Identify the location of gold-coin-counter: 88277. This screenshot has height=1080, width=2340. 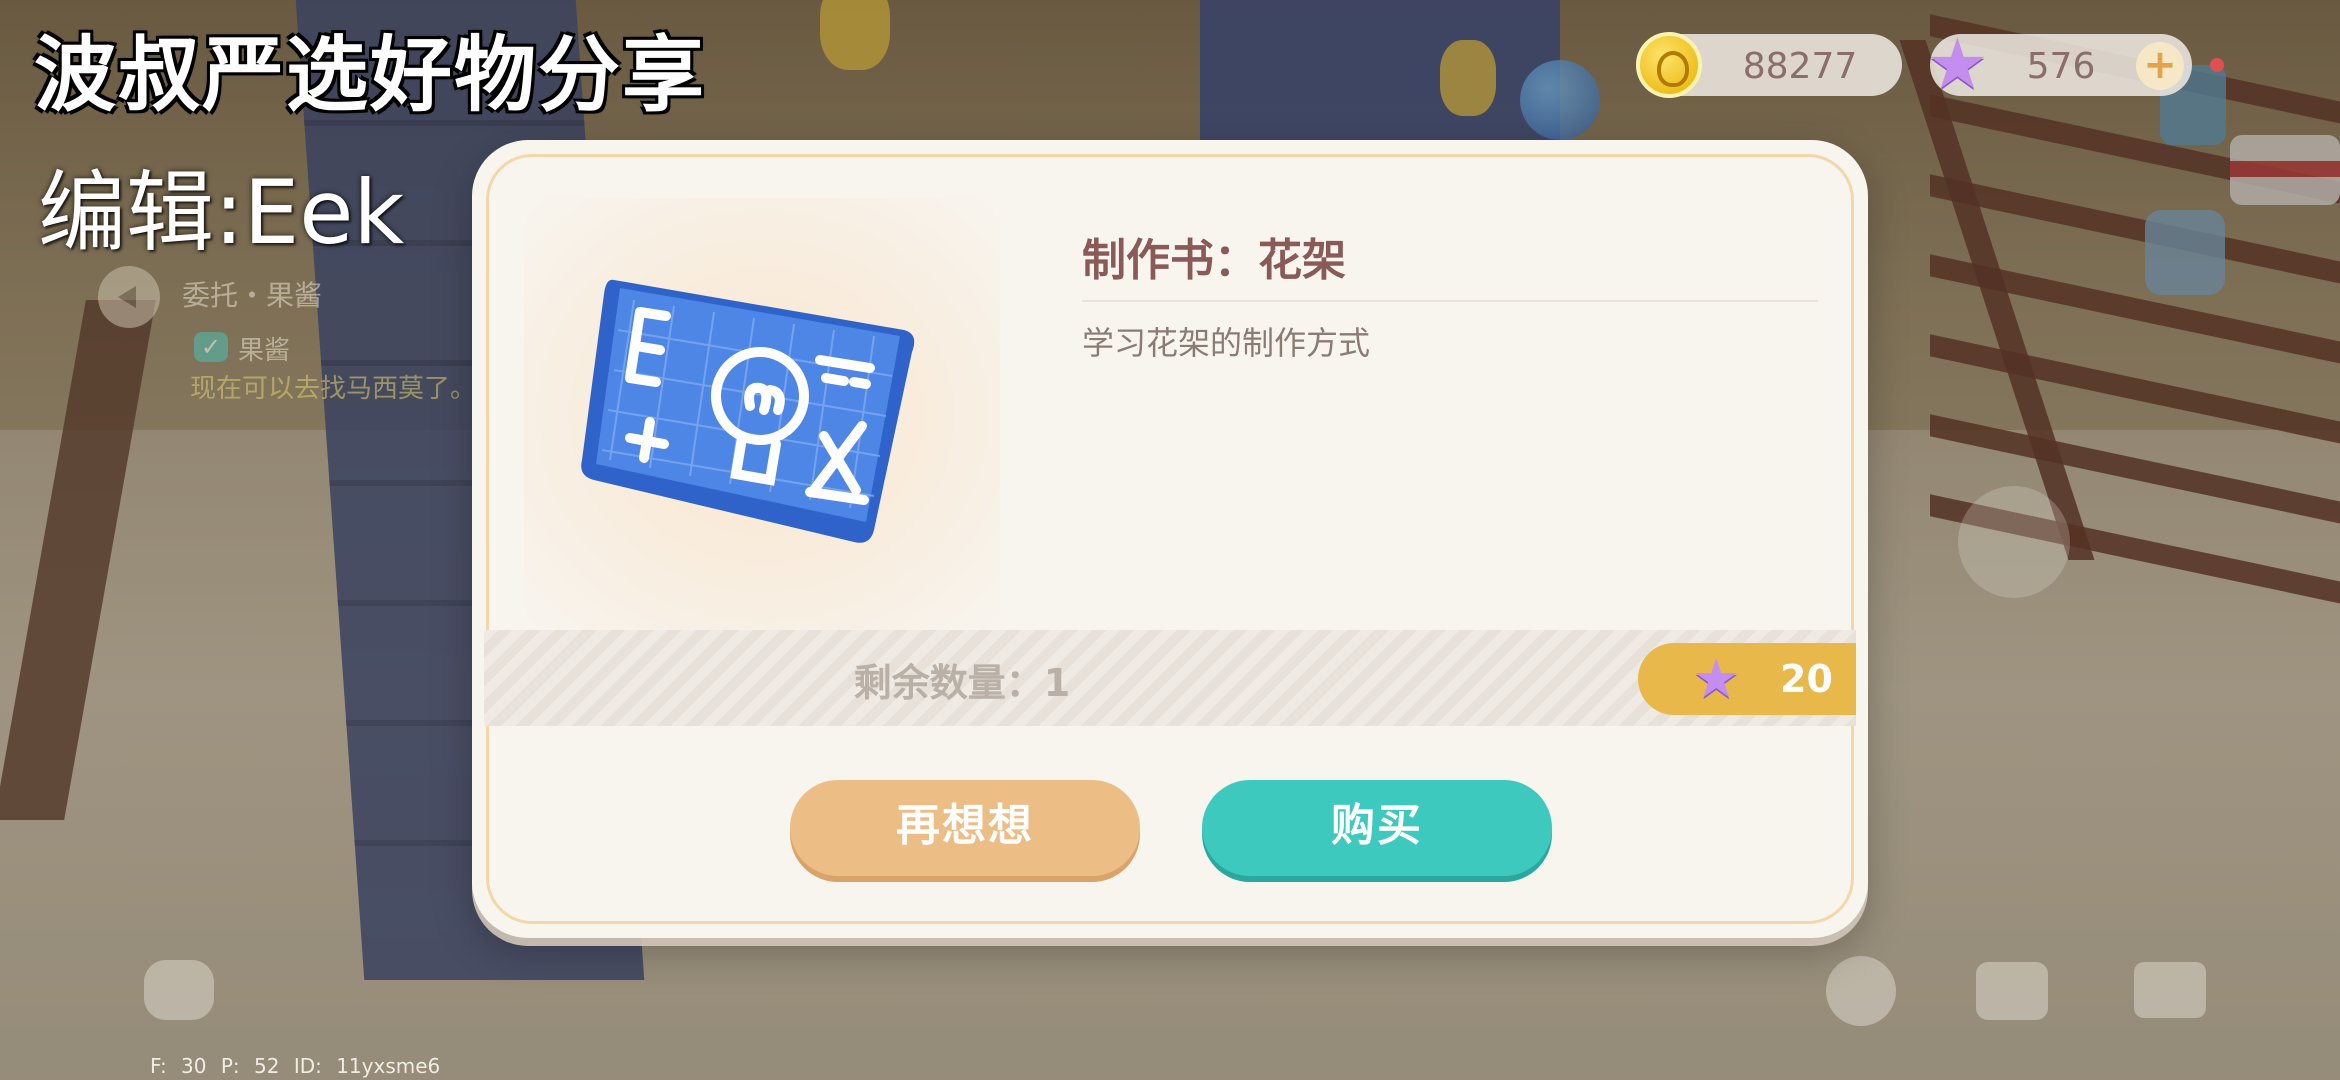
(1769, 65).